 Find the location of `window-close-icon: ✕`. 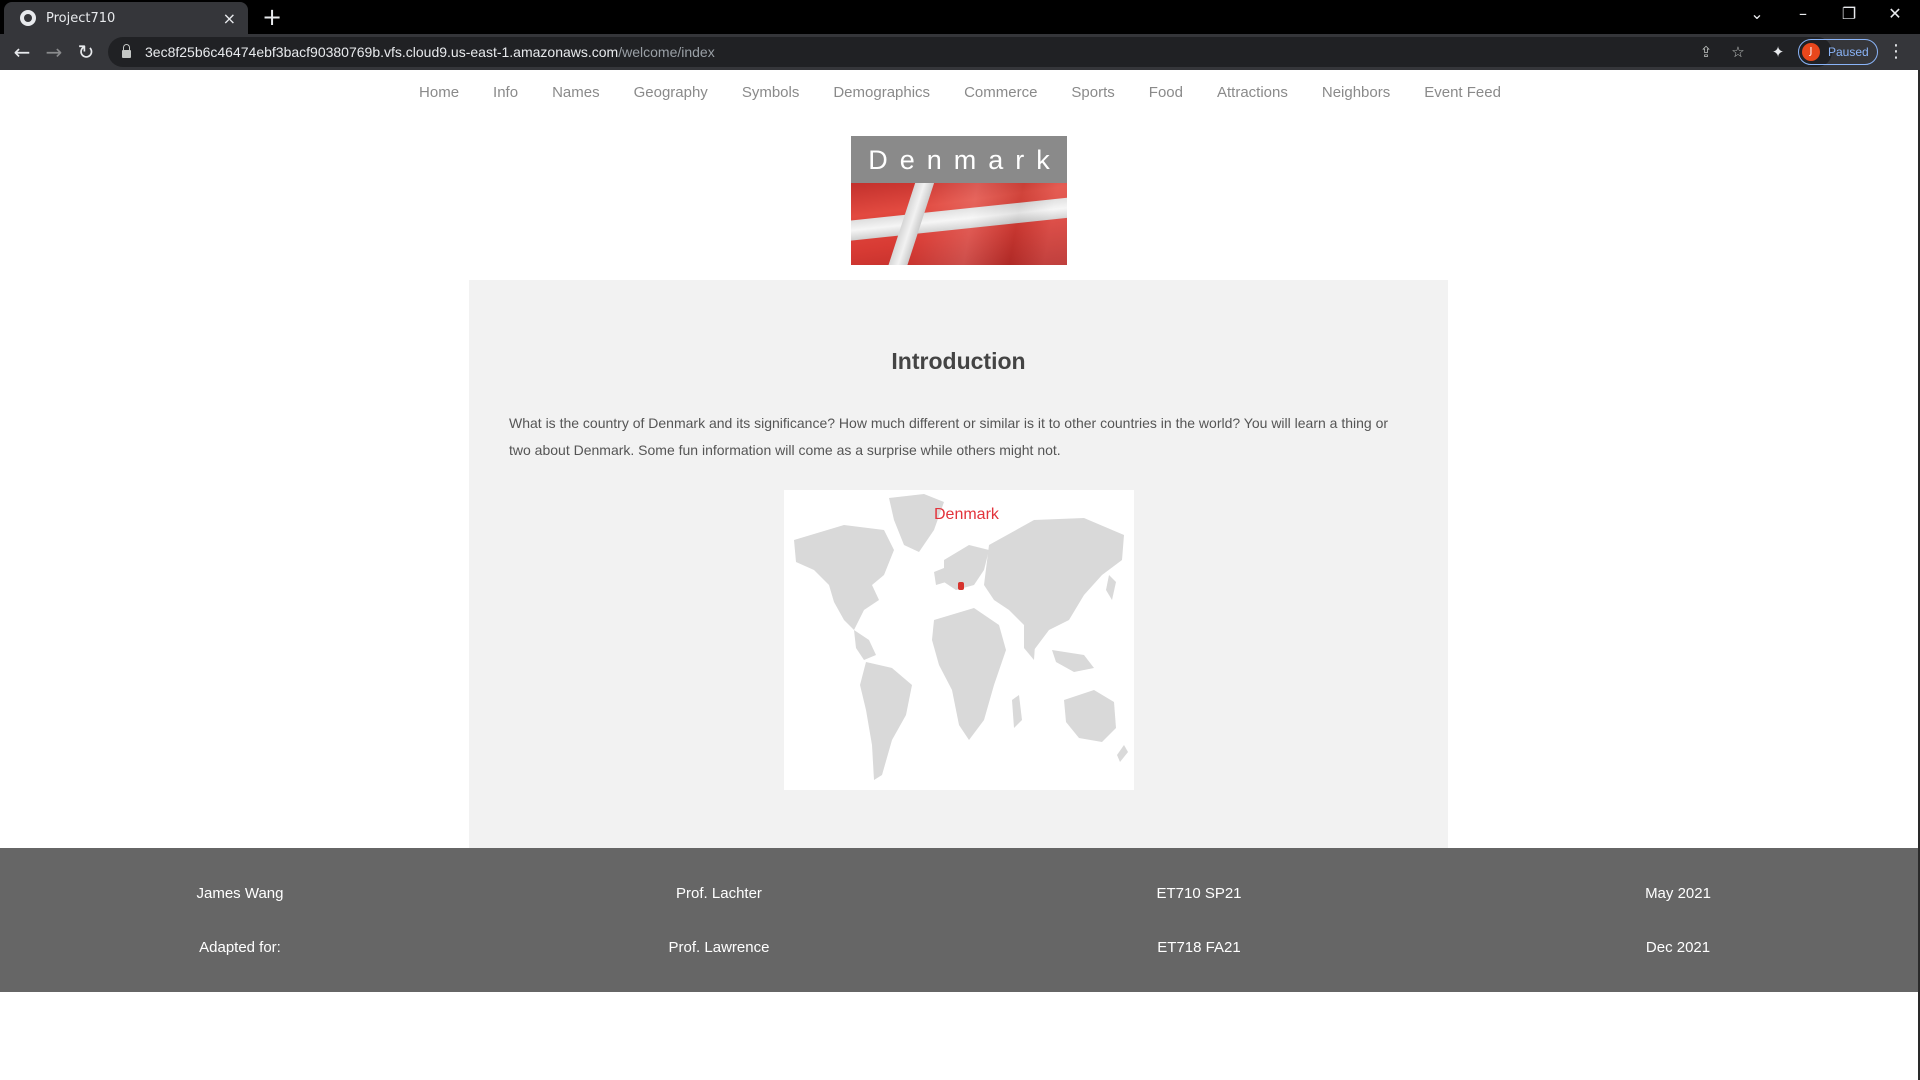

window-close-icon: ✕ is located at coordinates (1895, 15).